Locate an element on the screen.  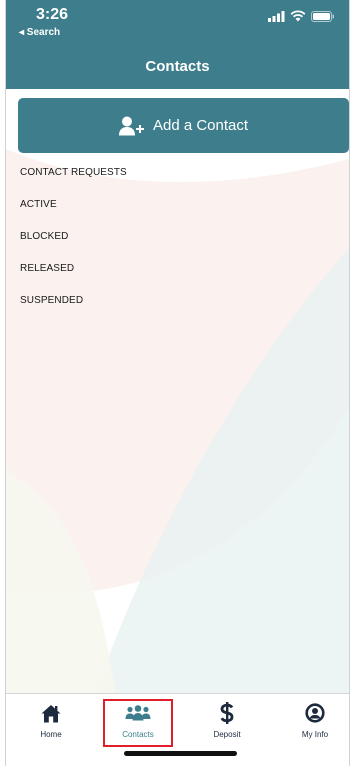
tab-home-label: Home is located at coordinates (51, 734).